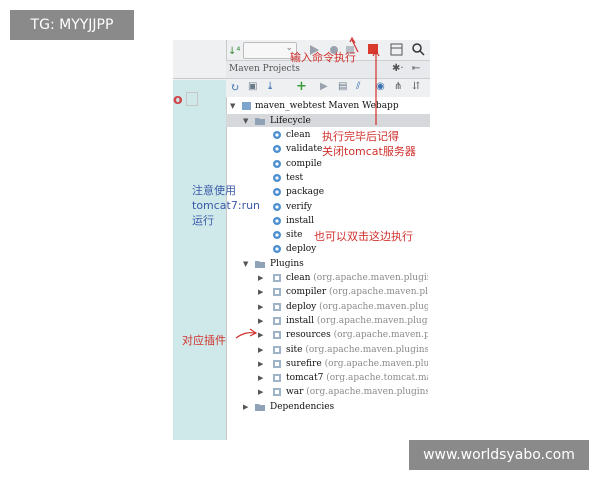 The height and width of the screenshot is (480, 600). I want to click on lifecycle-item: deploy, so click(328, 249).